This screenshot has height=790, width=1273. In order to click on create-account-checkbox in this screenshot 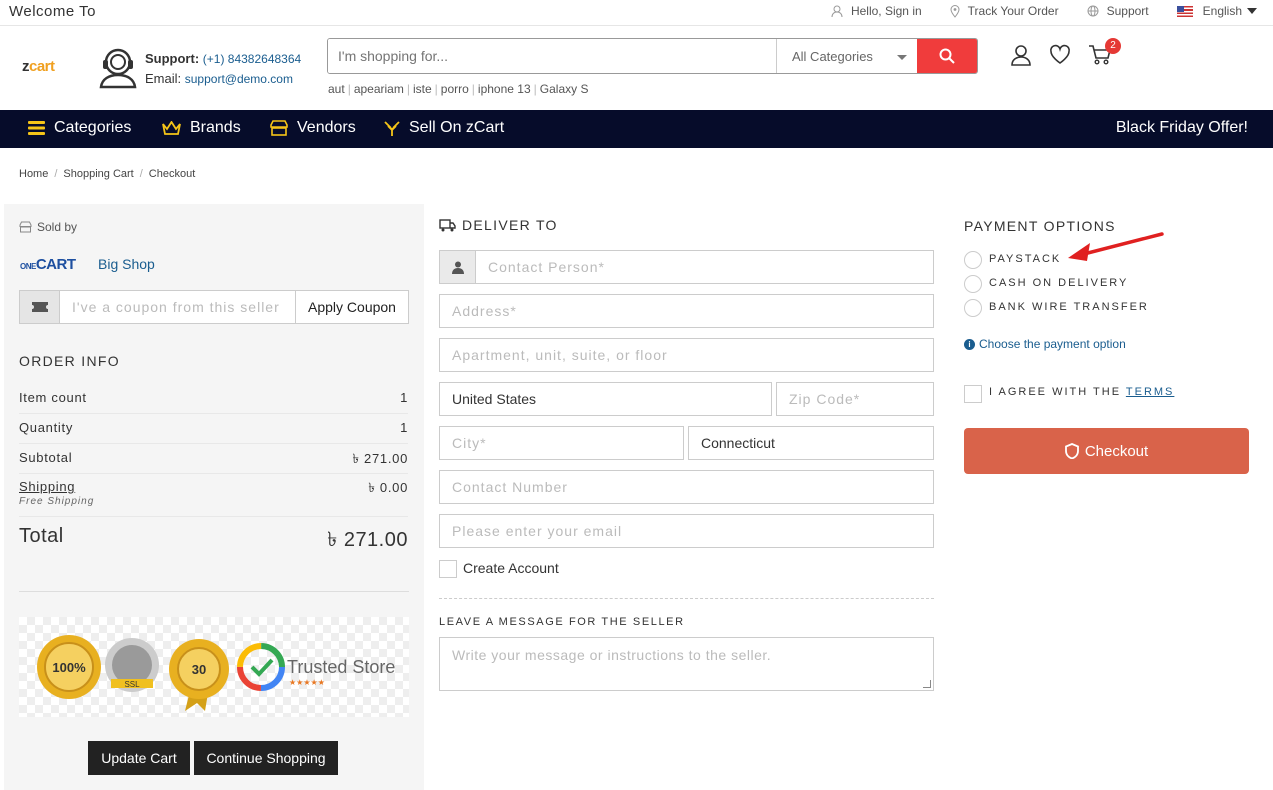, I will do `click(448, 569)`.